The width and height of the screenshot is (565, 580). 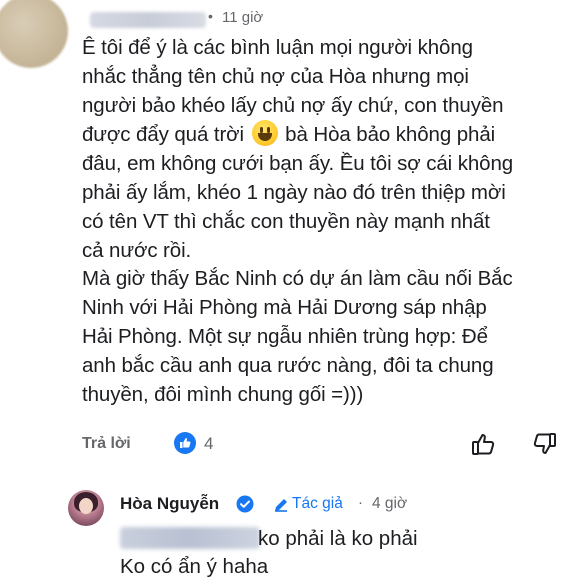 What do you see at coordinates (208, 444) in the screenshot?
I see `like-count: 4` at bounding box center [208, 444].